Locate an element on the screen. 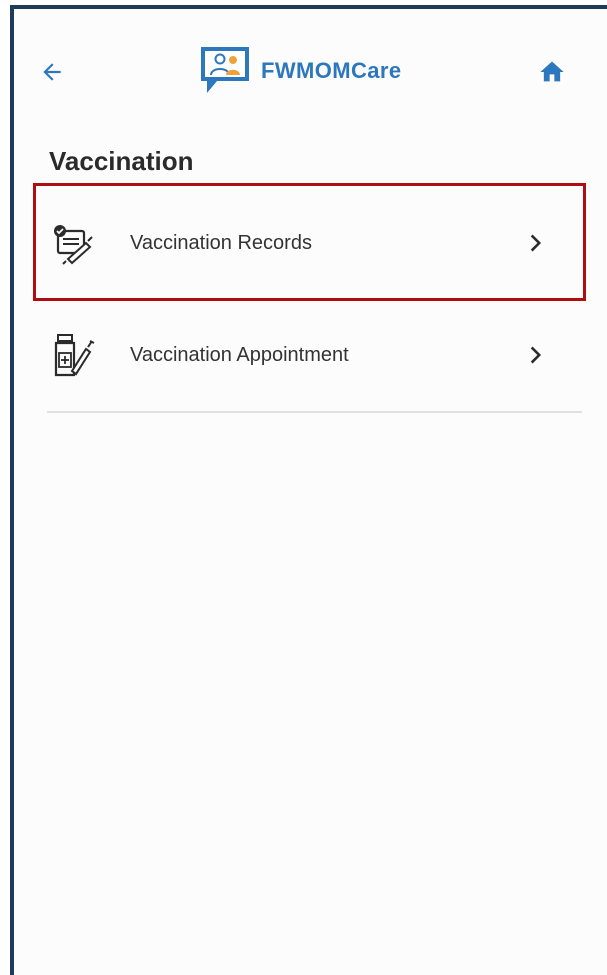 The image size is (607, 975). brand-logo-icon is located at coordinates (225, 70).